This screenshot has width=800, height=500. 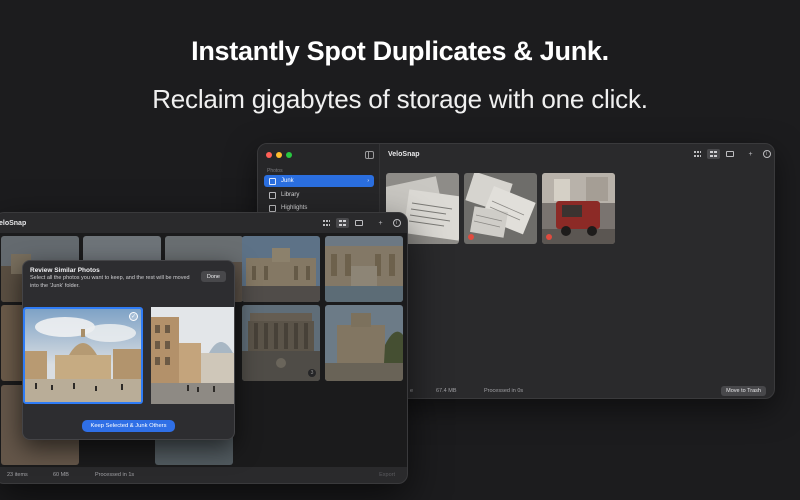 What do you see at coordinates (275, 171) in the screenshot?
I see `sidebar-section-label: Photos` at bounding box center [275, 171].